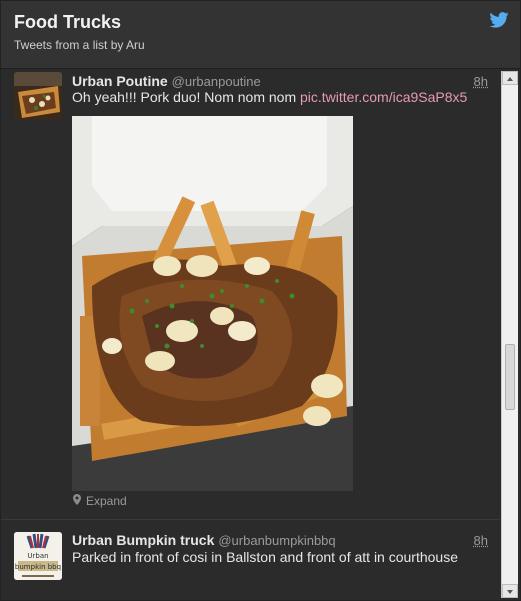  I want to click on list-subtitle: Tweets from a list by Aru, so click(79, 45).